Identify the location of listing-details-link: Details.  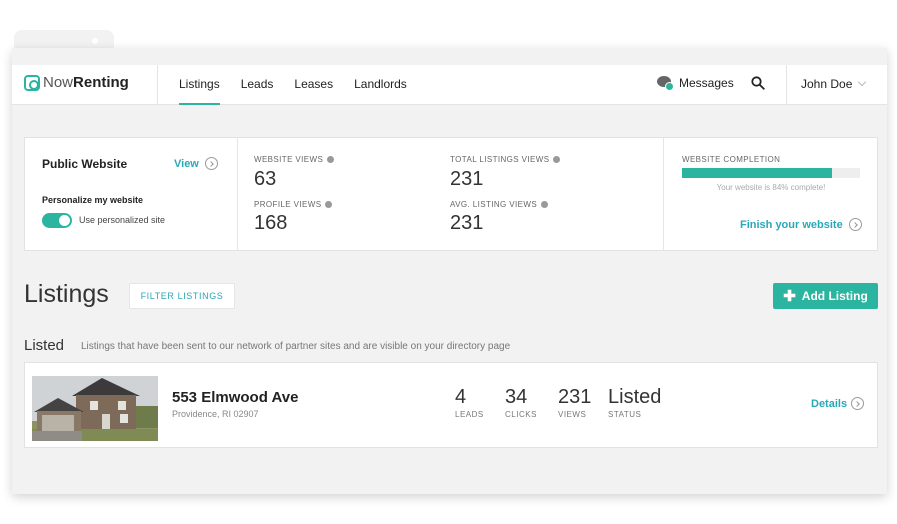
(838, 403).